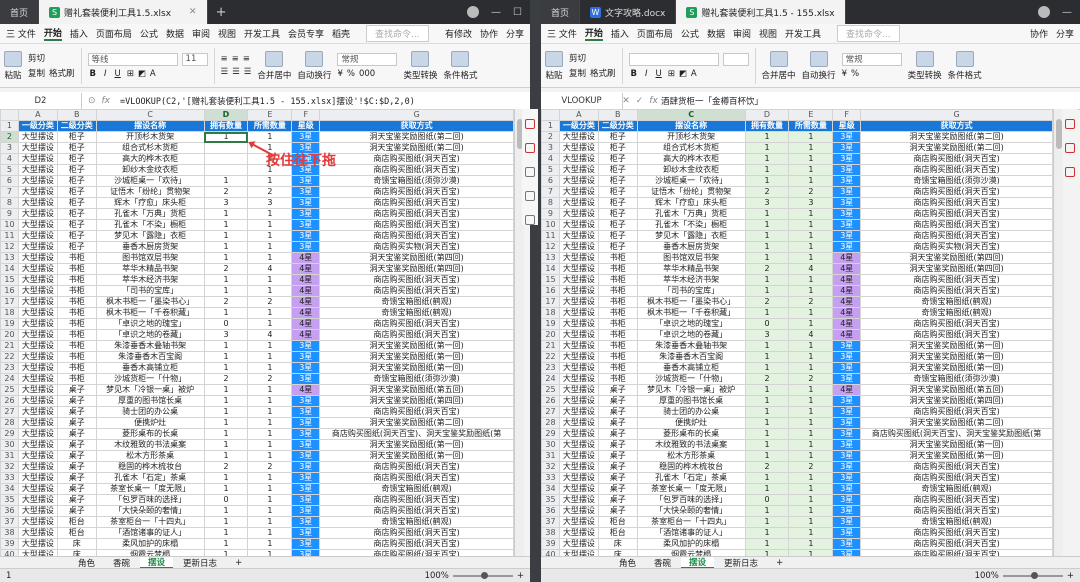  I want to click on header-cell: 一级分类, so click(37, 126).